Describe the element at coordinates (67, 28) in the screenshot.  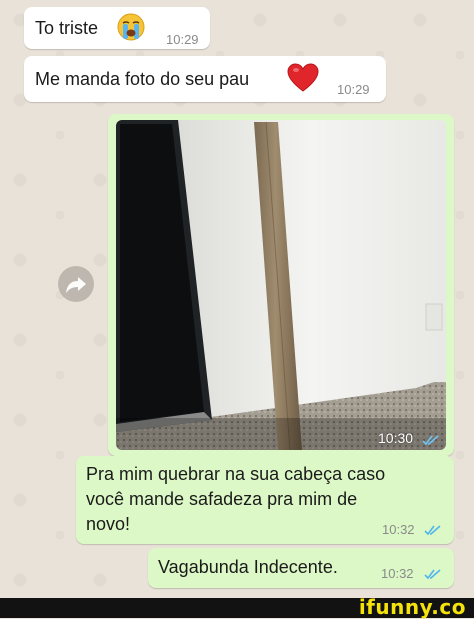
I see `message-text: To triste` at that location.